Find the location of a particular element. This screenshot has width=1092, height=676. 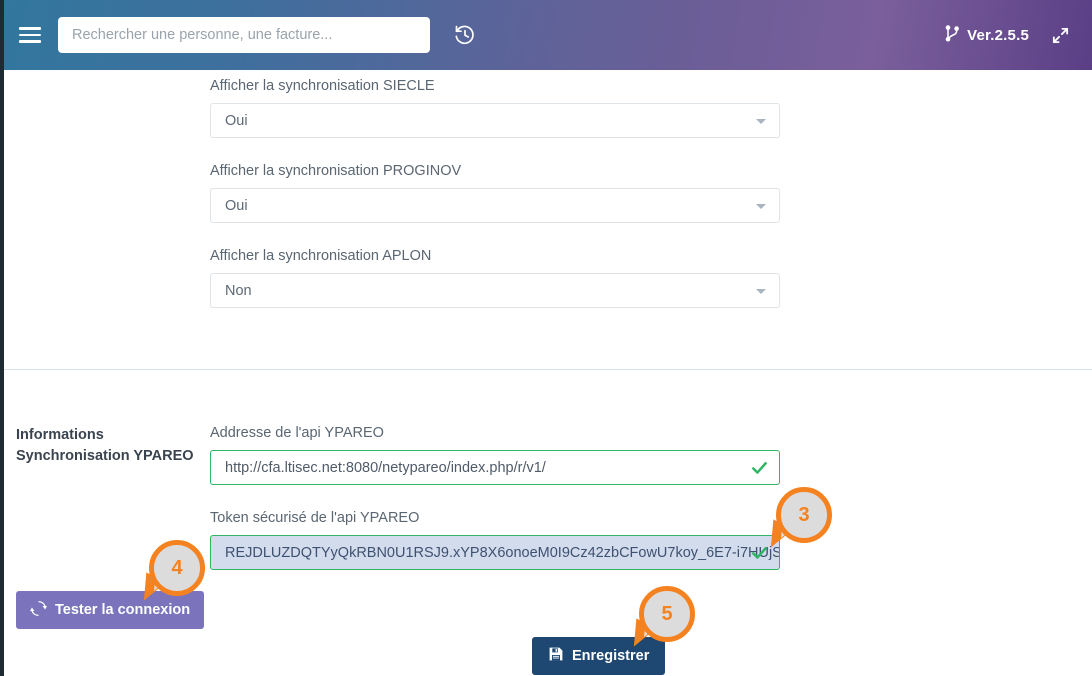

field-label-siecle: Afficher la synchronisation SIECLE is located at coordinates (322, 86).